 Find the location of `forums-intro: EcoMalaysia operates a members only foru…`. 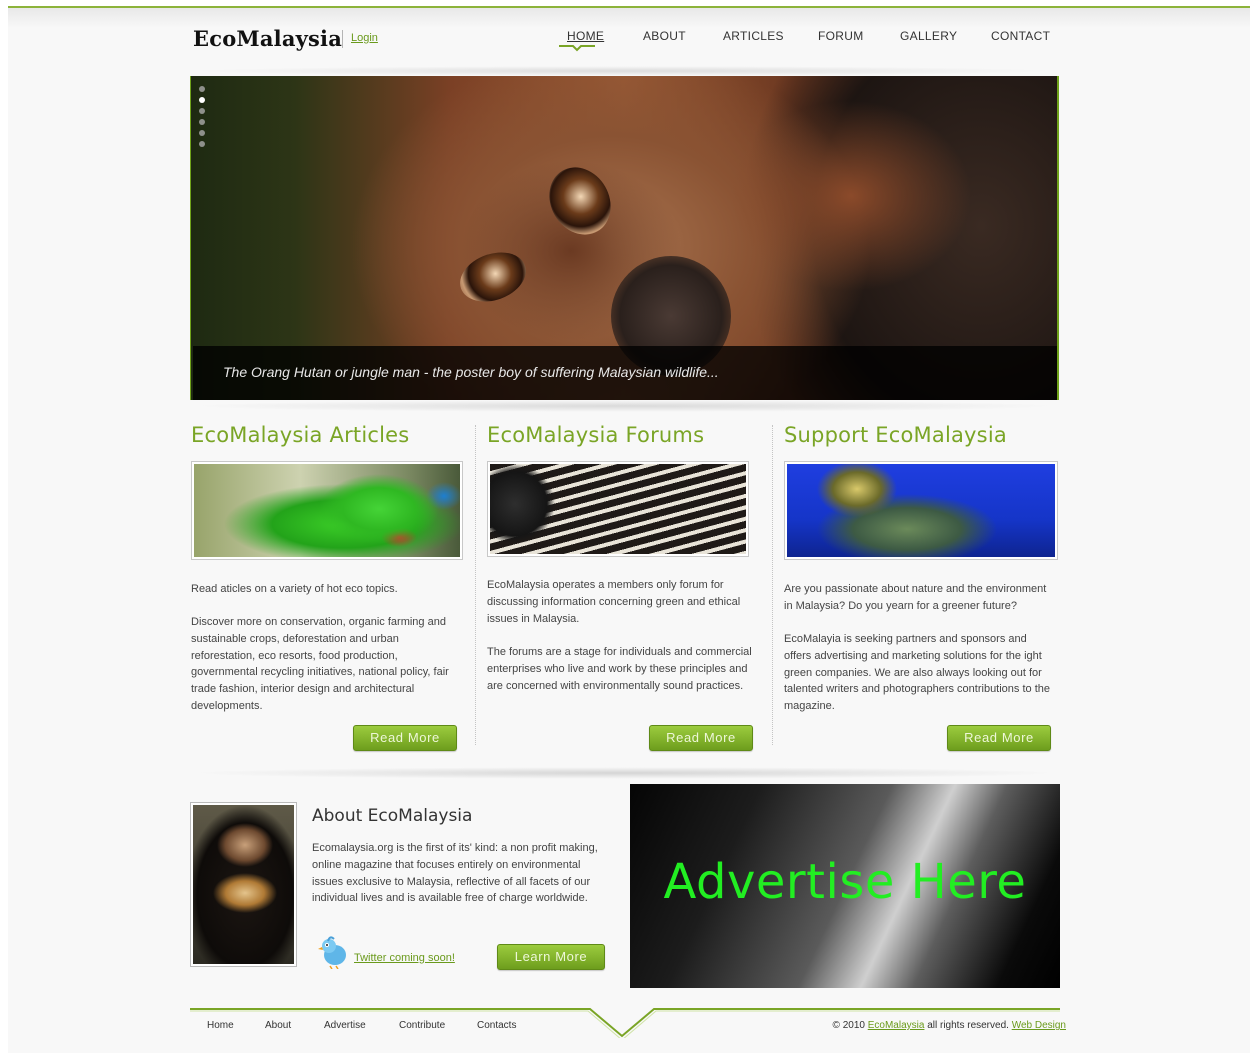

forums-intro: EcoMalaysia operates a members only foru… is located at coordinates (614, 602).